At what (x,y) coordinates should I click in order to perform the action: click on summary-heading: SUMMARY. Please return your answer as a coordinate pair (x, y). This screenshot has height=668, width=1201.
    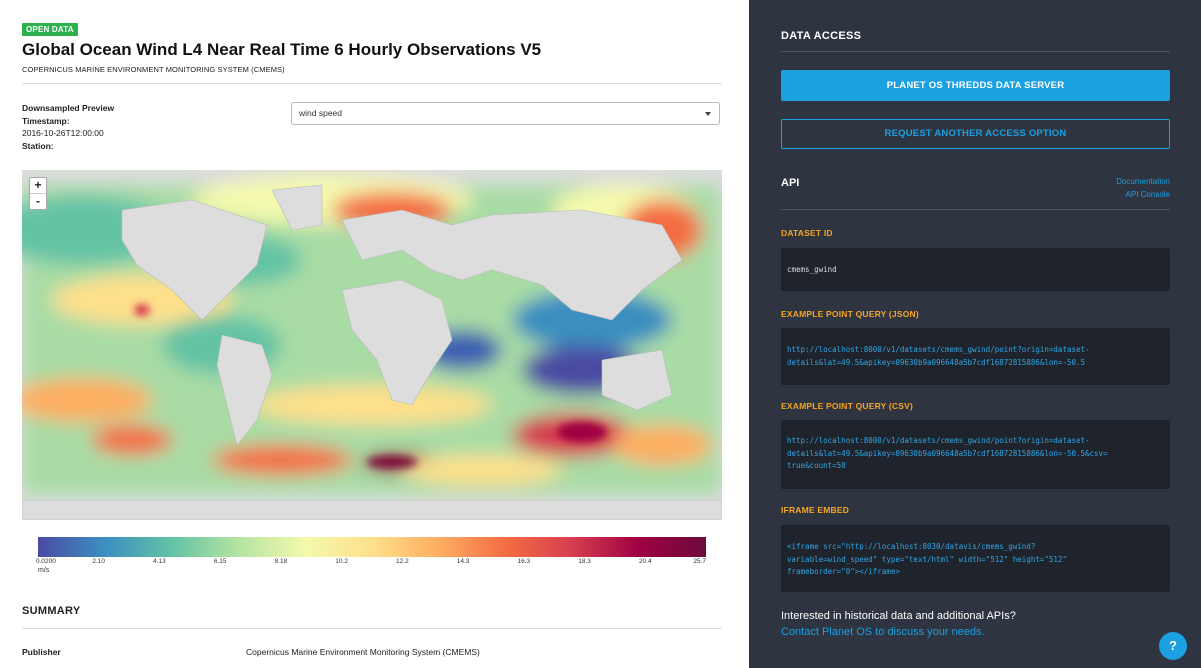
    Looking at the image, I should click on (51, 611).